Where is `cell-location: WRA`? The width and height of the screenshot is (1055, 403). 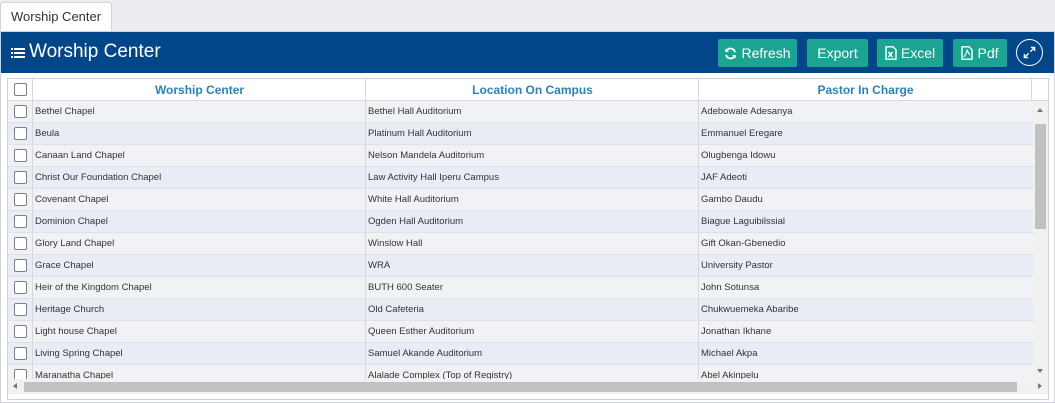
cell-location: WRA is located at coordinates (379, 265).